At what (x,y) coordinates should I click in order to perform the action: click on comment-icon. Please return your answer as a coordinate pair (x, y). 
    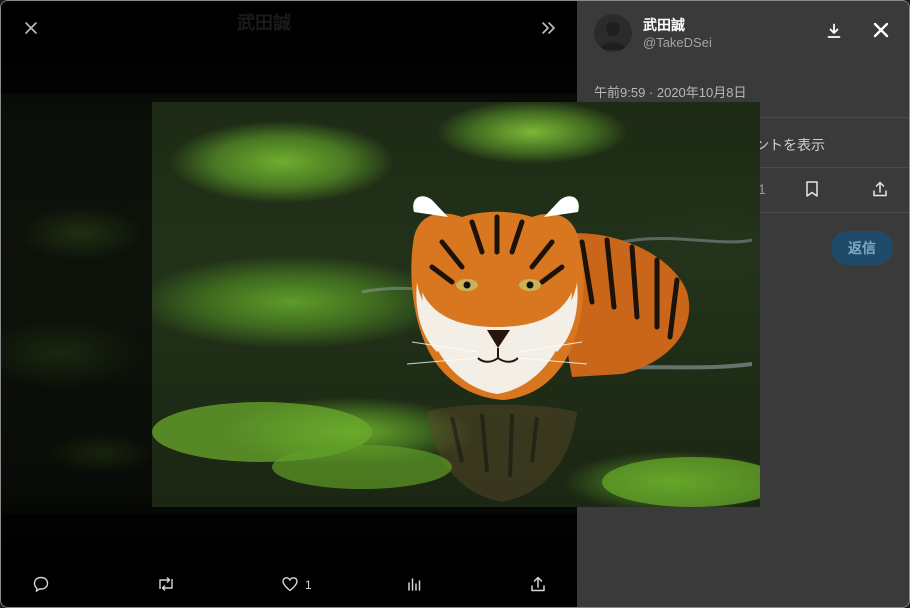
    Looking at the image, I should click on (41, 585).